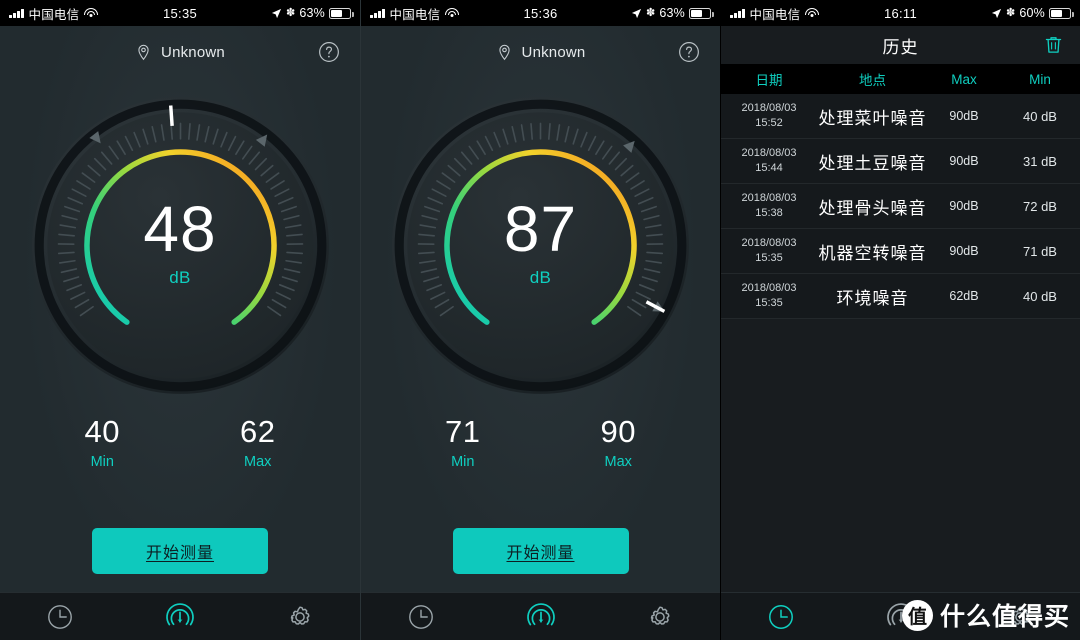 This screenshot has height=640, width=1080. Describe the element at coordinates (463, 431) in the screenshot. I see `min-value: 71` at that location.